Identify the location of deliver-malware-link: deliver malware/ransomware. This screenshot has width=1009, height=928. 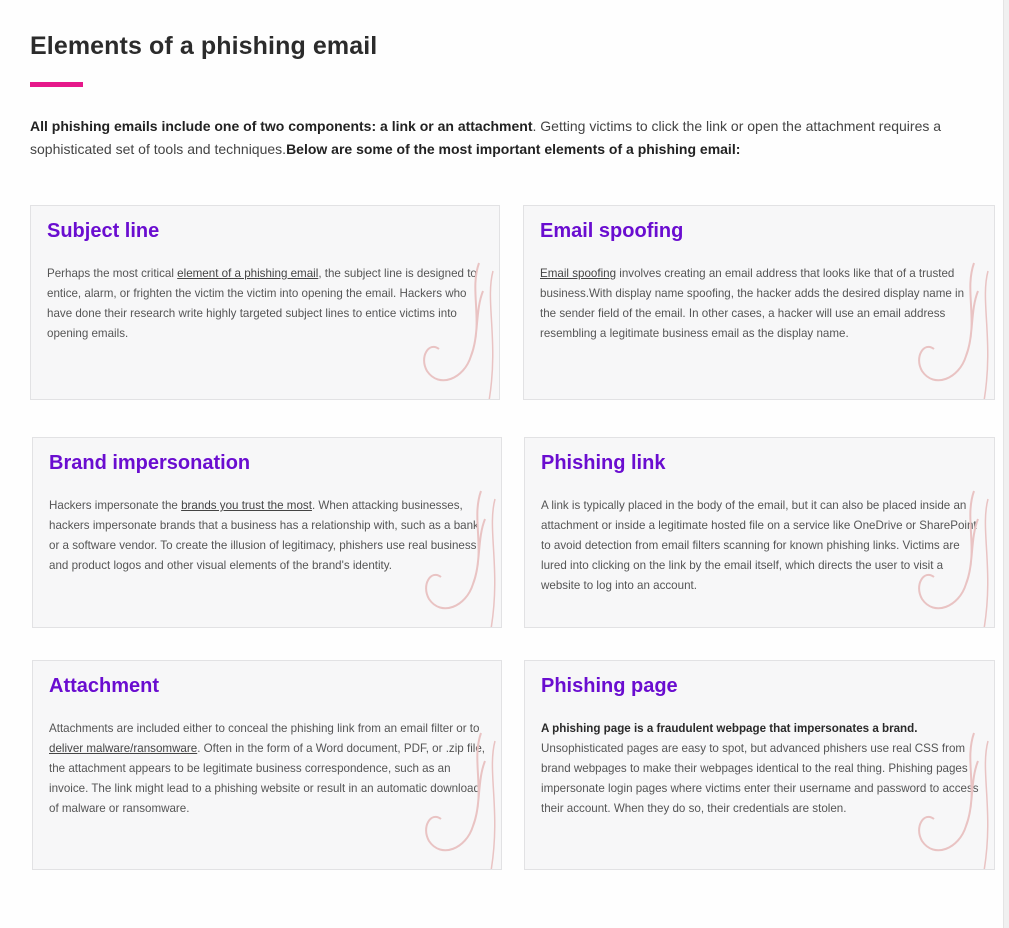
(123, 748).